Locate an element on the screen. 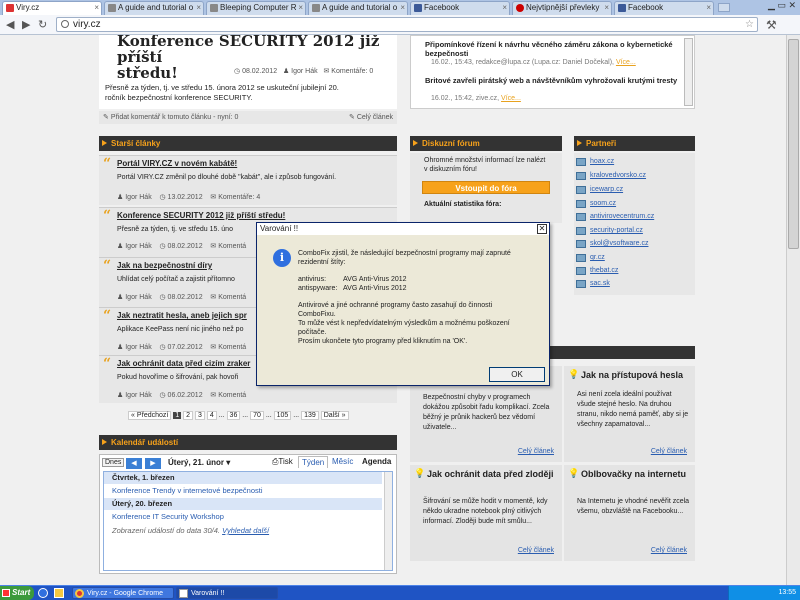 The image size is (800, 600). new-tab-button is located at coordinates (724, 7).